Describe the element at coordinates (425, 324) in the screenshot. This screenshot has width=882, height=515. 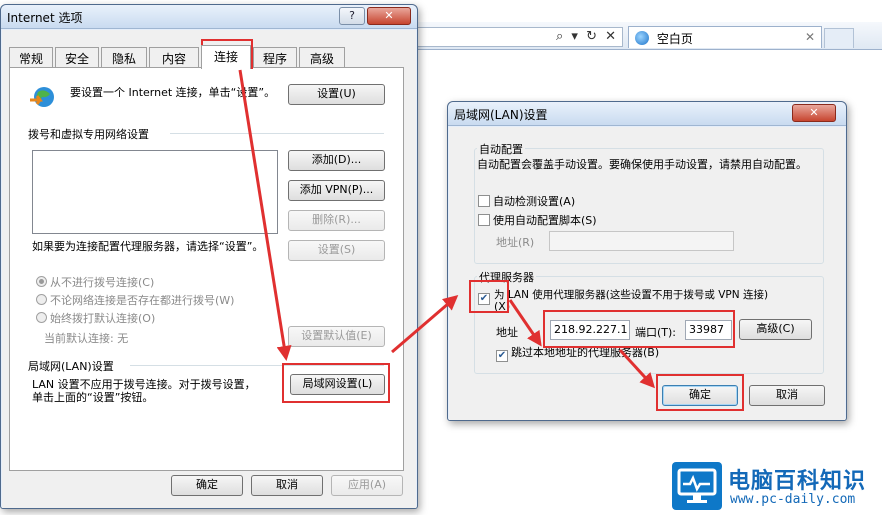
I see `arrow-to-lan-dialog` at that location.